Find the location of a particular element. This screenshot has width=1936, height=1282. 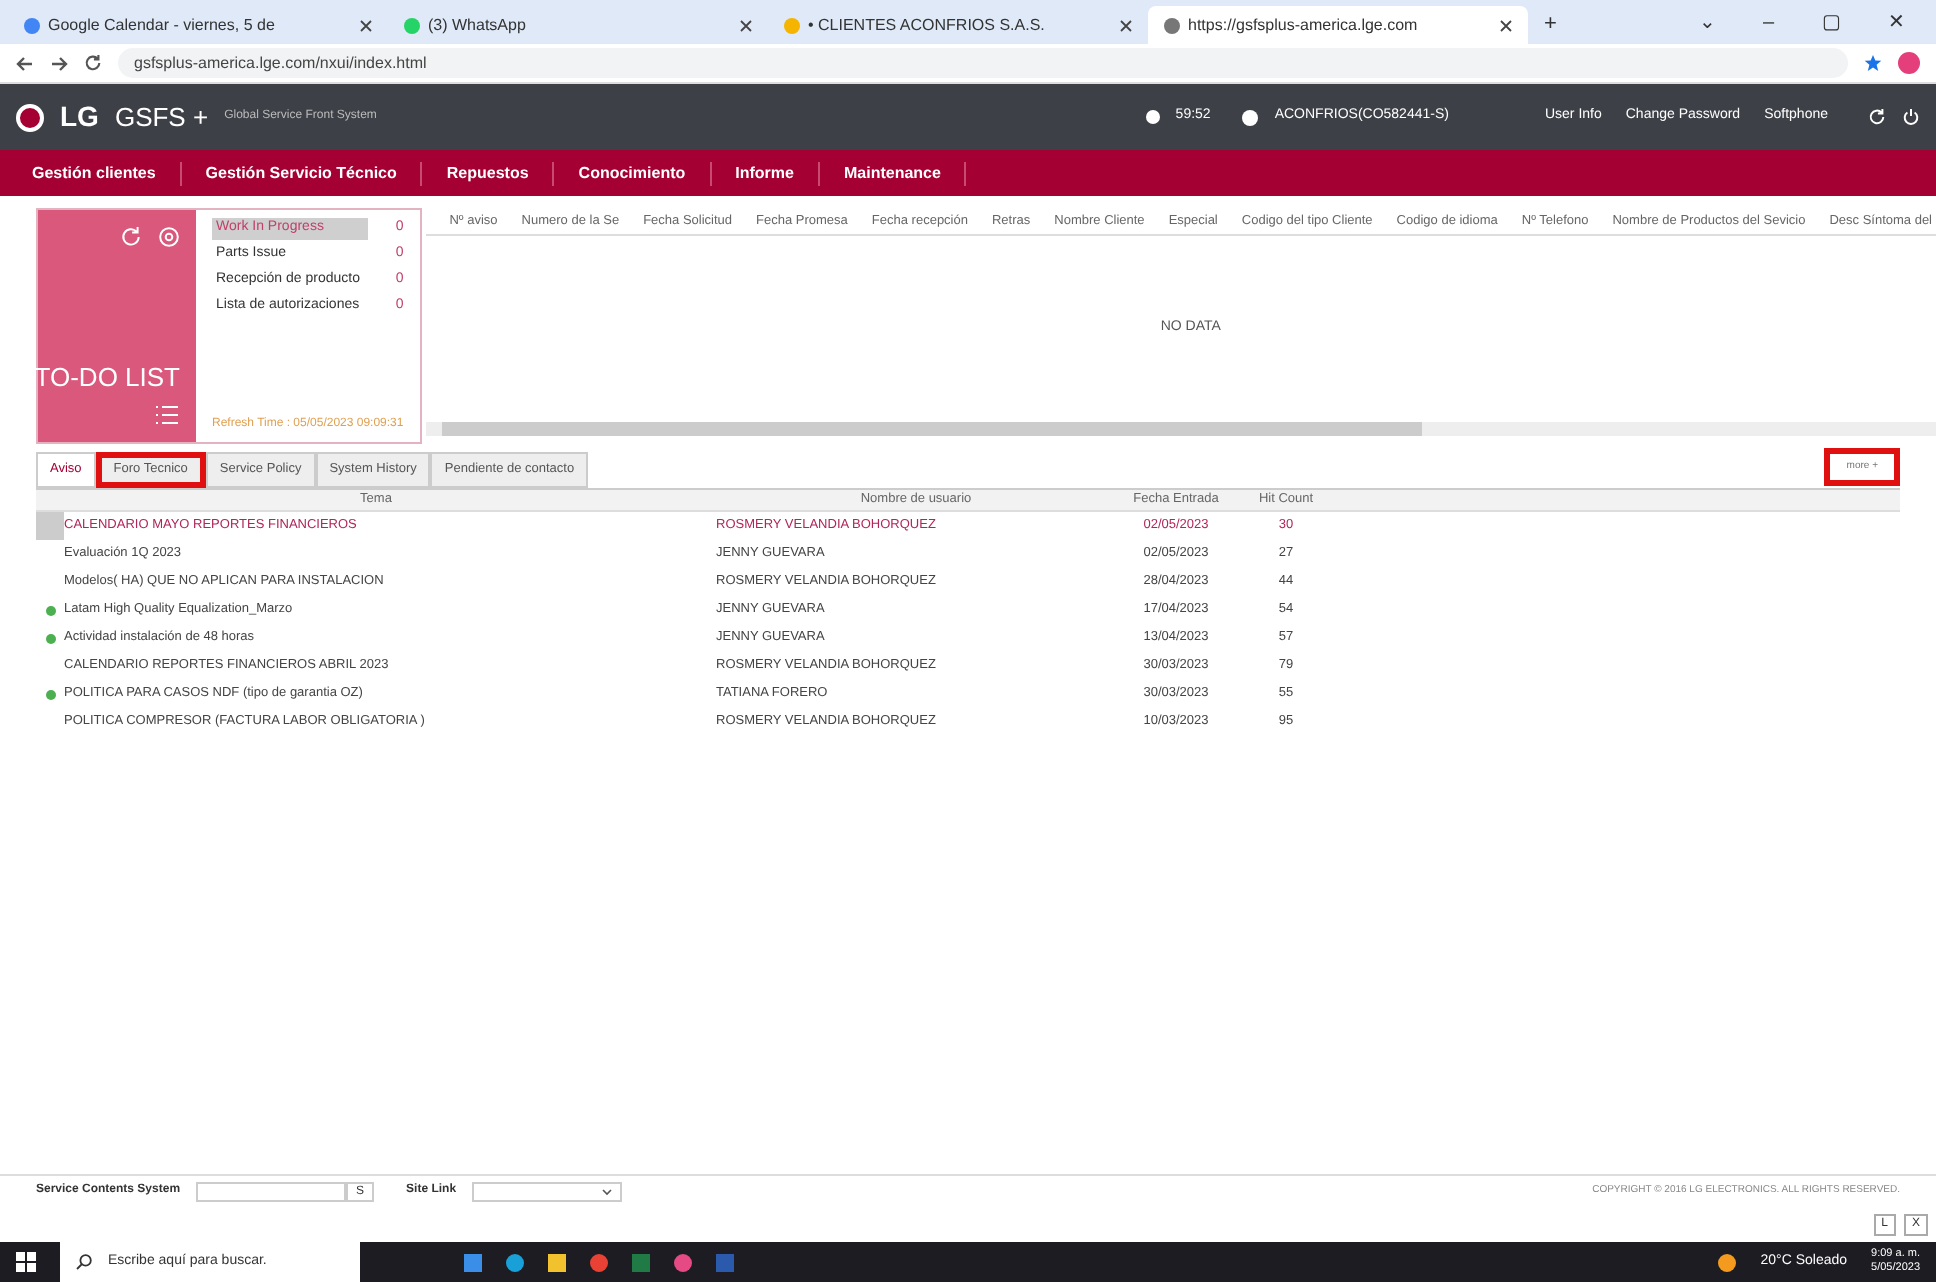

menu-item: Informe is located at coordinates (765, 173).